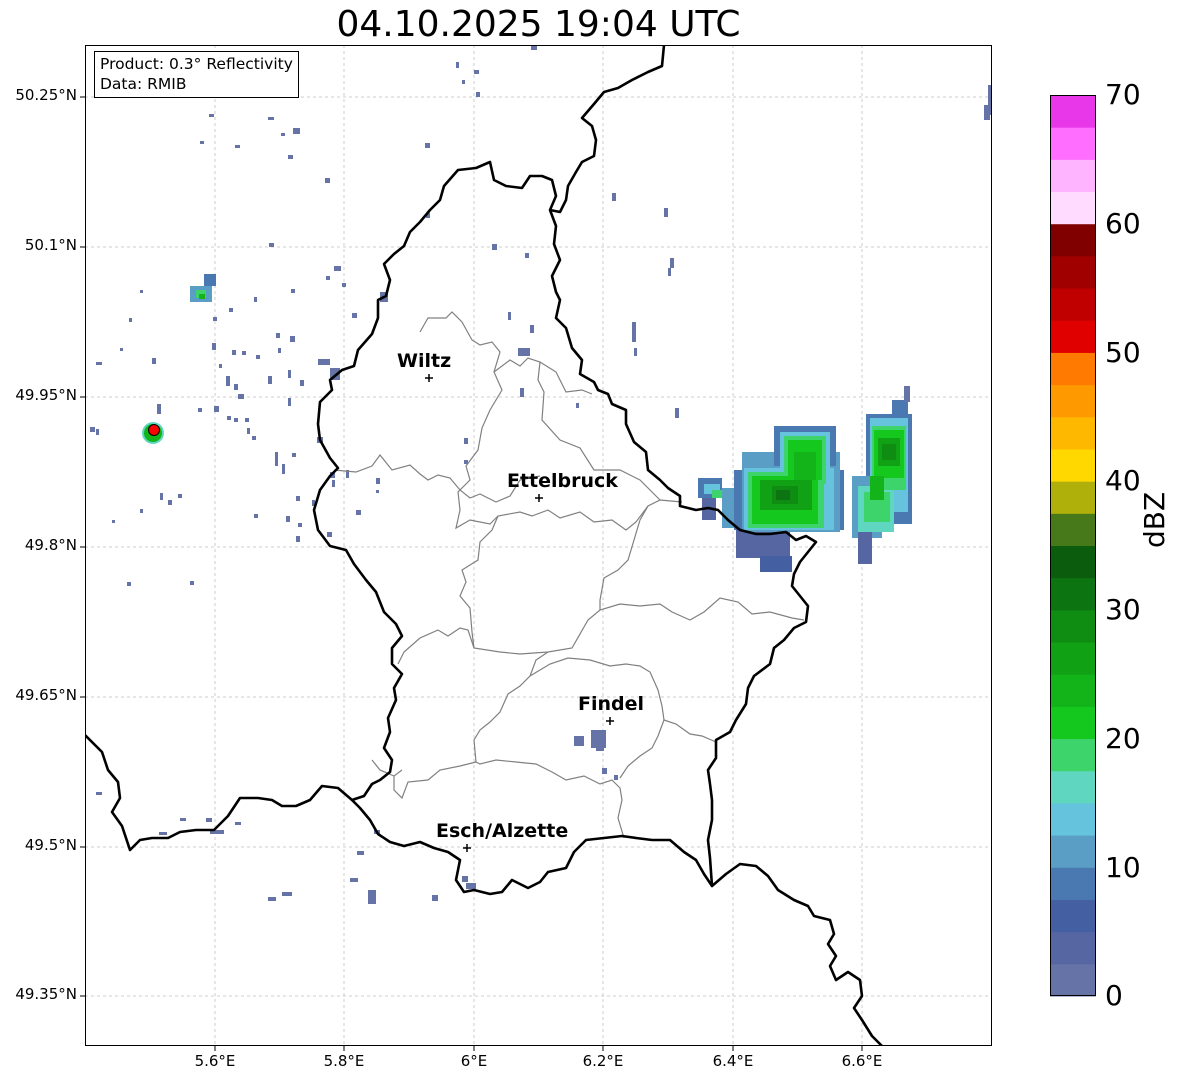 The height and width of the screenshot is (1081, 1184). What do you see at coordinates (1123, 94) in the screenshot?
I see `colorbar-tick-label: 70` at bounding box center [1123, 94].